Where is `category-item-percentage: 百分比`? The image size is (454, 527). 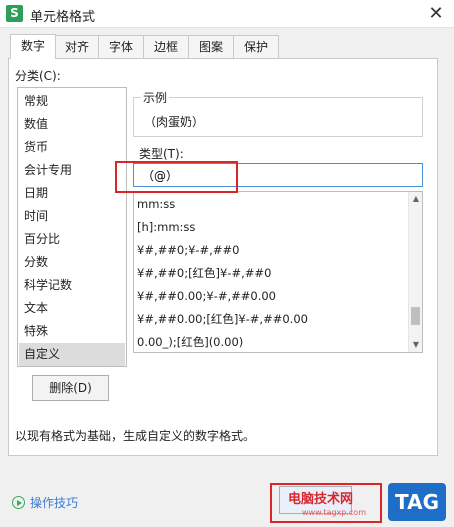 category-item-percentage: 百分比 is located at coordinates (72, 239).